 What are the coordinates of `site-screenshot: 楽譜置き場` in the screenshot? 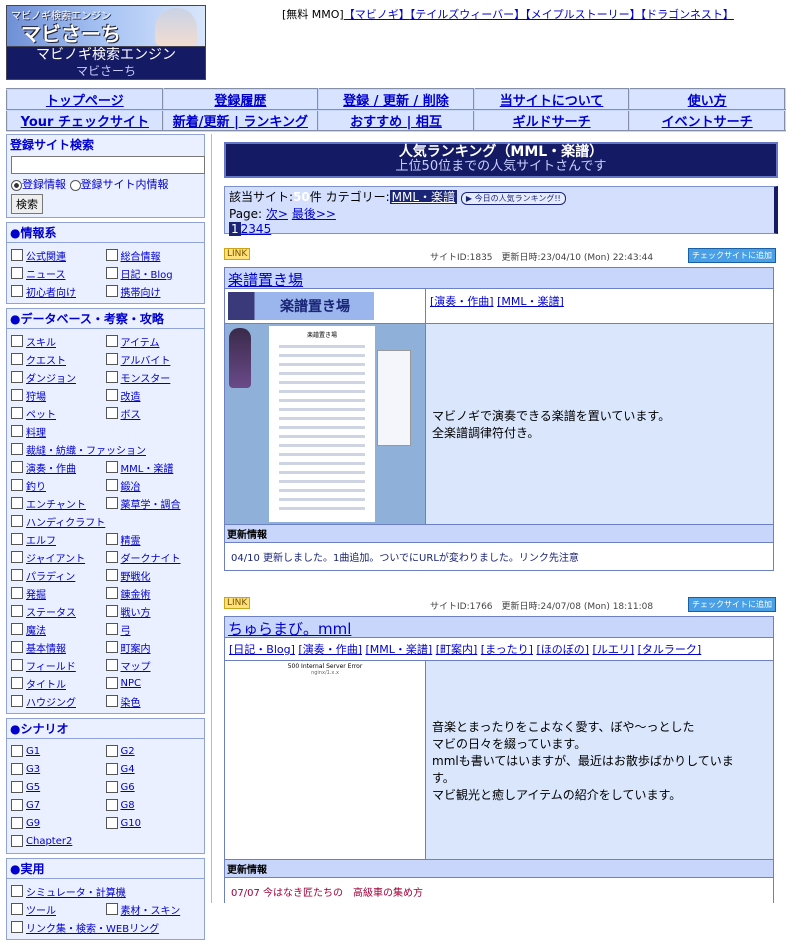 It's located at (325, 424).